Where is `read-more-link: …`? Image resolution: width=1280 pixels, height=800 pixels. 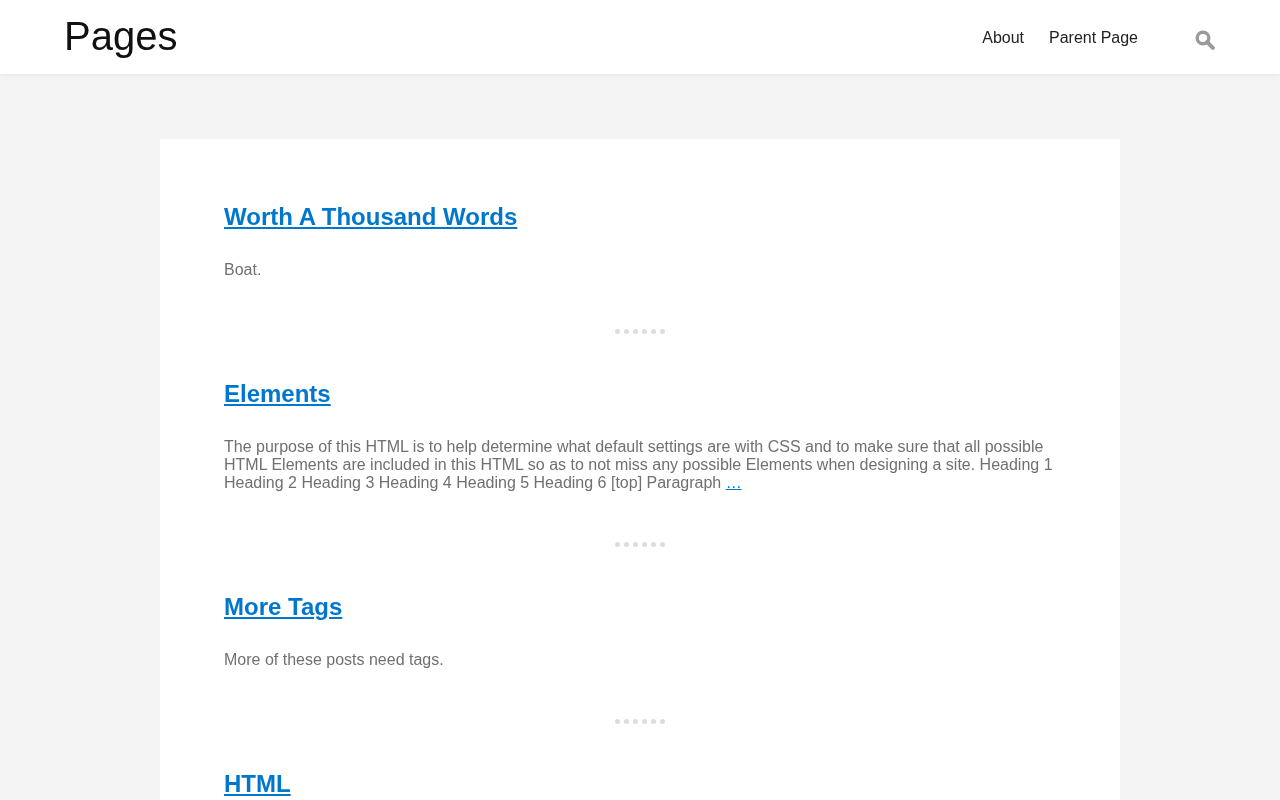 read-more-link: … is located at coordinates (733, 482).